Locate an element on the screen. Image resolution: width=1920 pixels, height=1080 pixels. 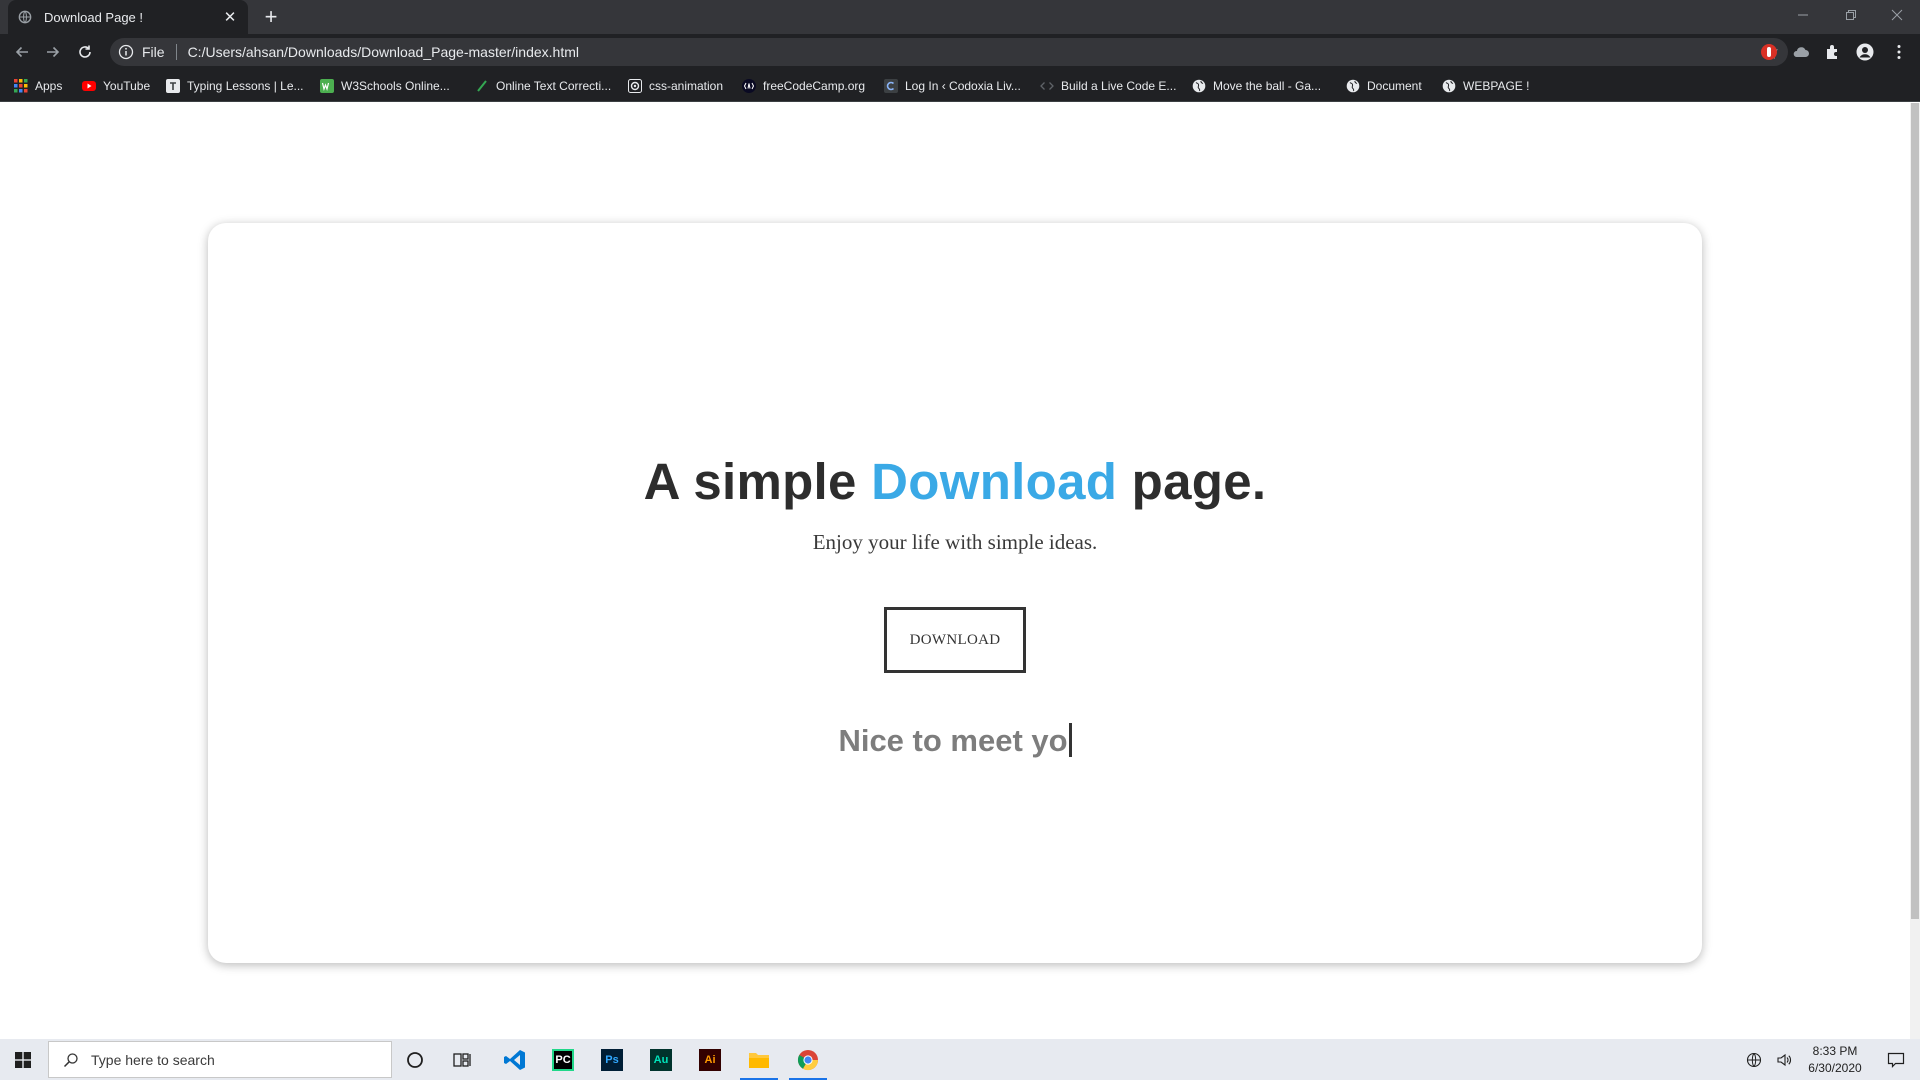
arrow-right-icon is located at coordinates (53, 52).